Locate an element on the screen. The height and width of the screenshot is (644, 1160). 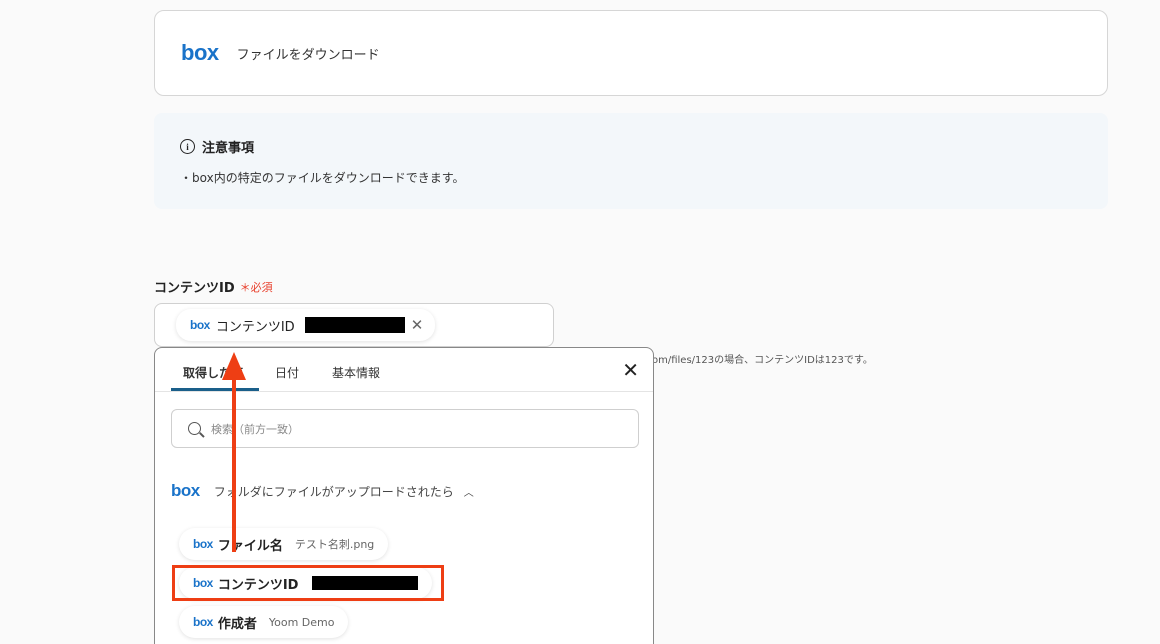
output-value: Yoom Demo is located at coordinates (301, 622).